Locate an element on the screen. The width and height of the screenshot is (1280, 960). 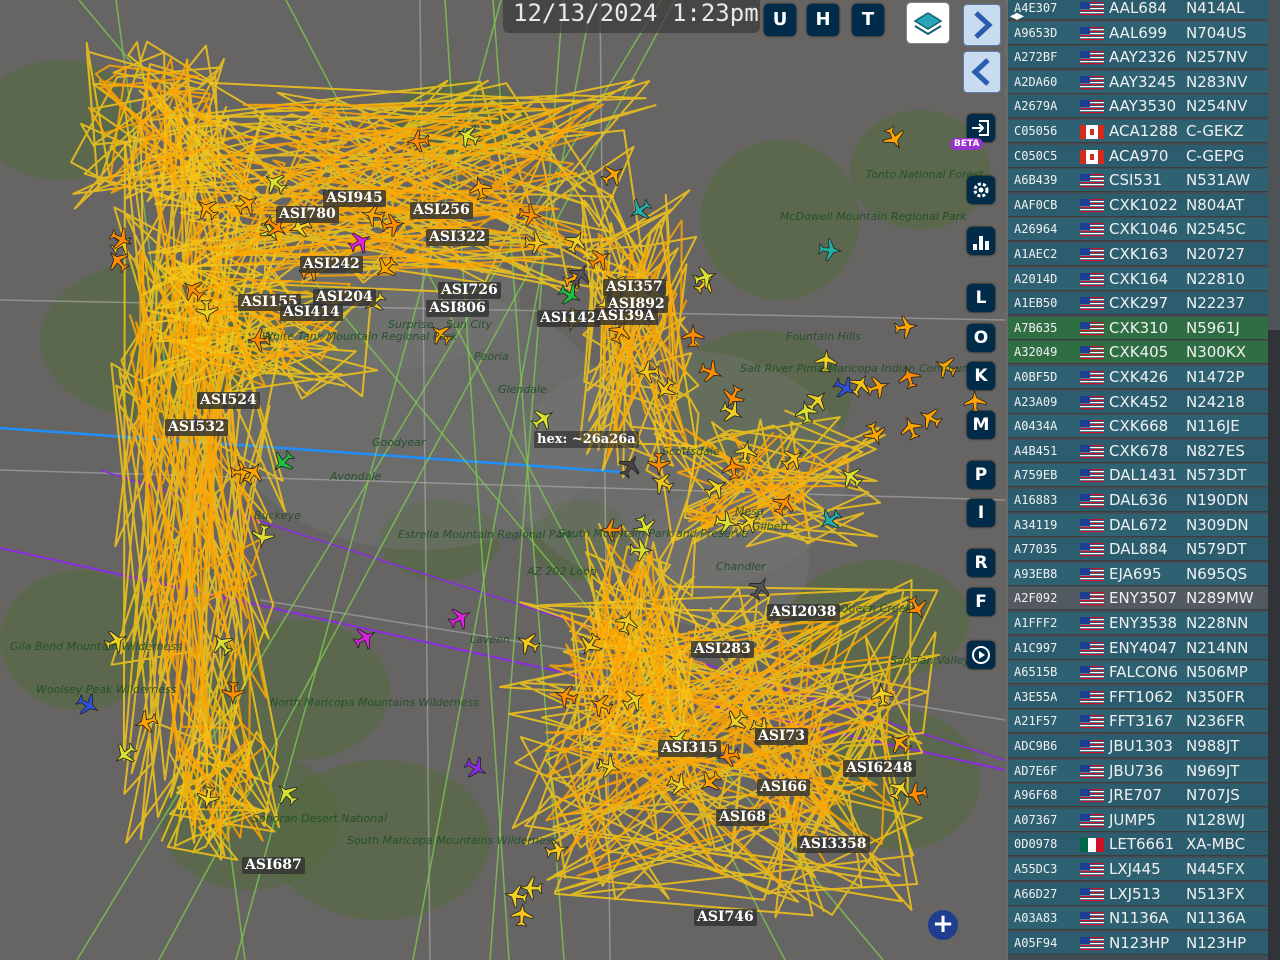
aircraft-row: A1AEC2 CXK163 N20727 is located at coordinates (1138, 254).